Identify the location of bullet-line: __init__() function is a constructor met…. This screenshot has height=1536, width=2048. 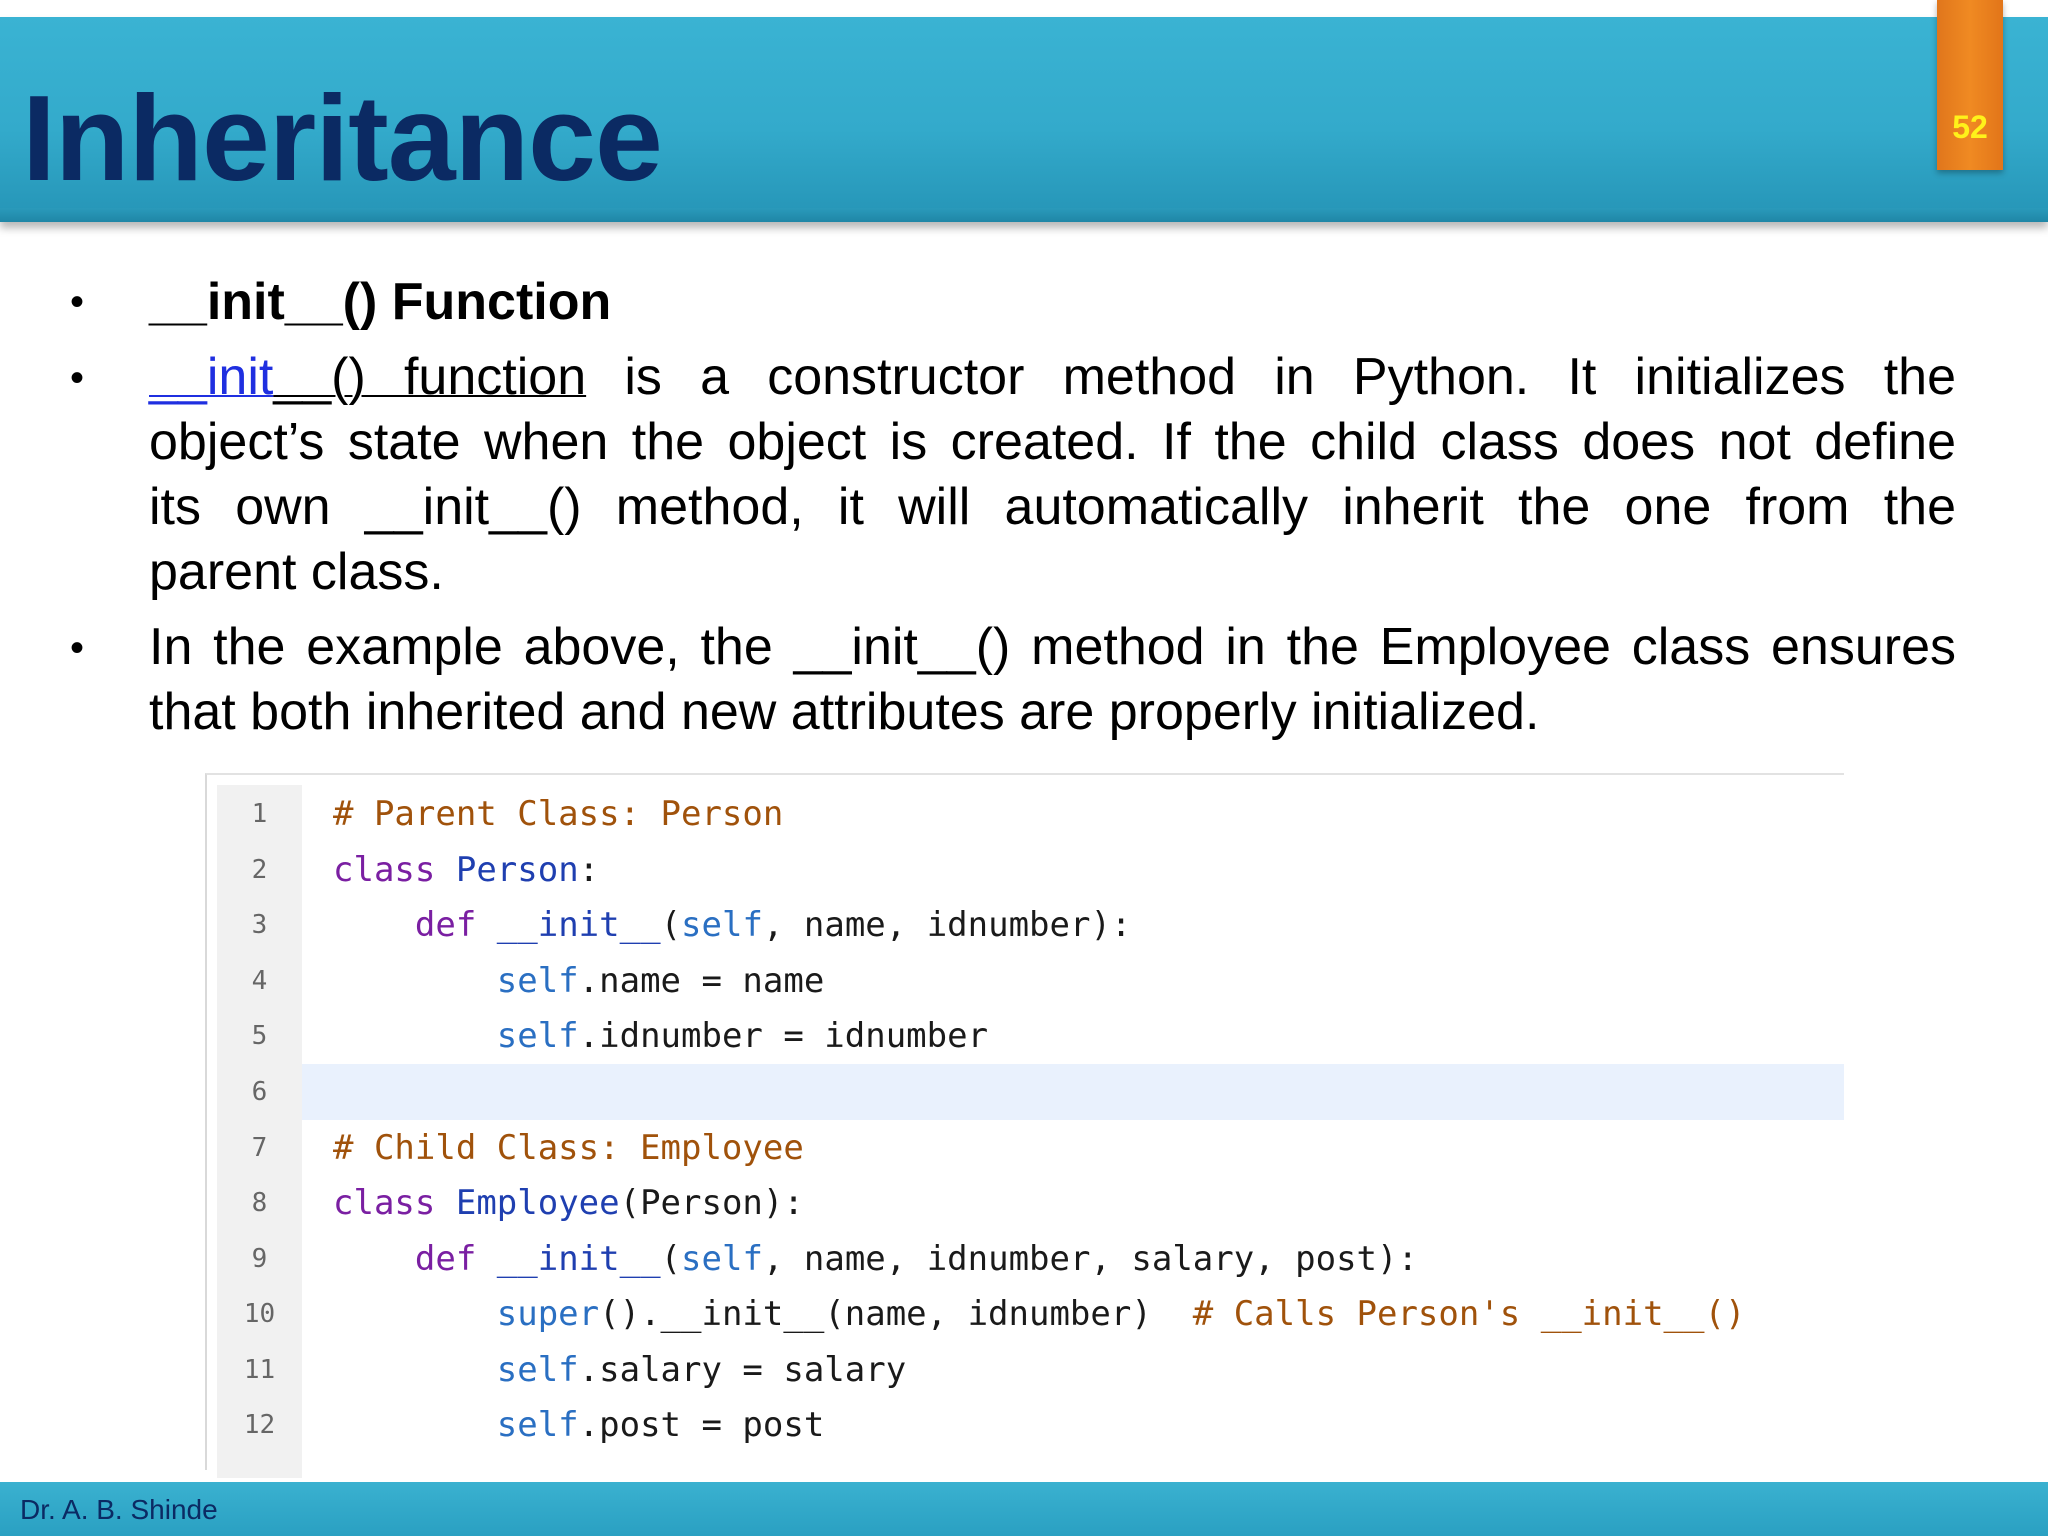
(1052, 377).